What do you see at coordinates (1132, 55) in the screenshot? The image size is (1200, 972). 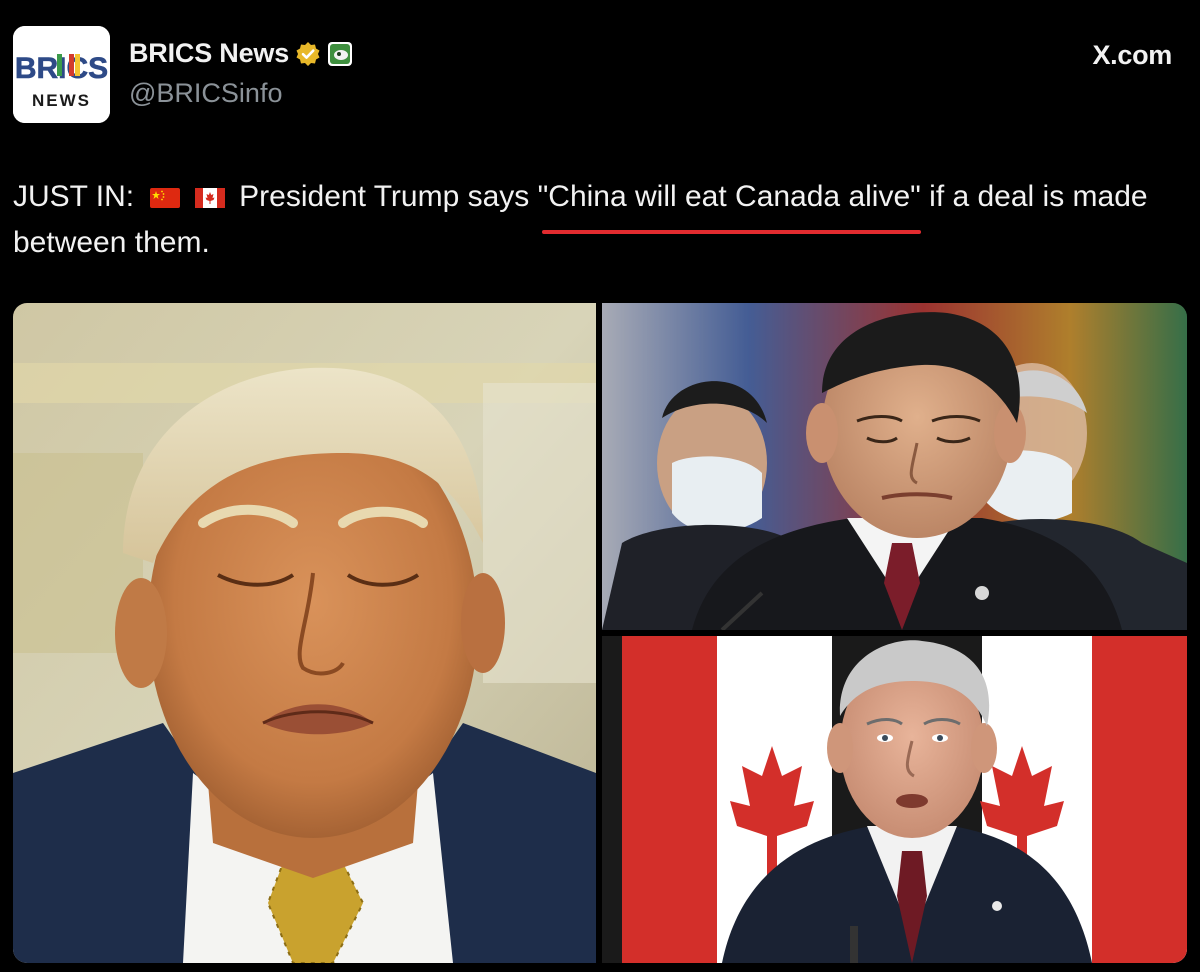 I see `site-label: X.com` at bounding box center [1132, 55].